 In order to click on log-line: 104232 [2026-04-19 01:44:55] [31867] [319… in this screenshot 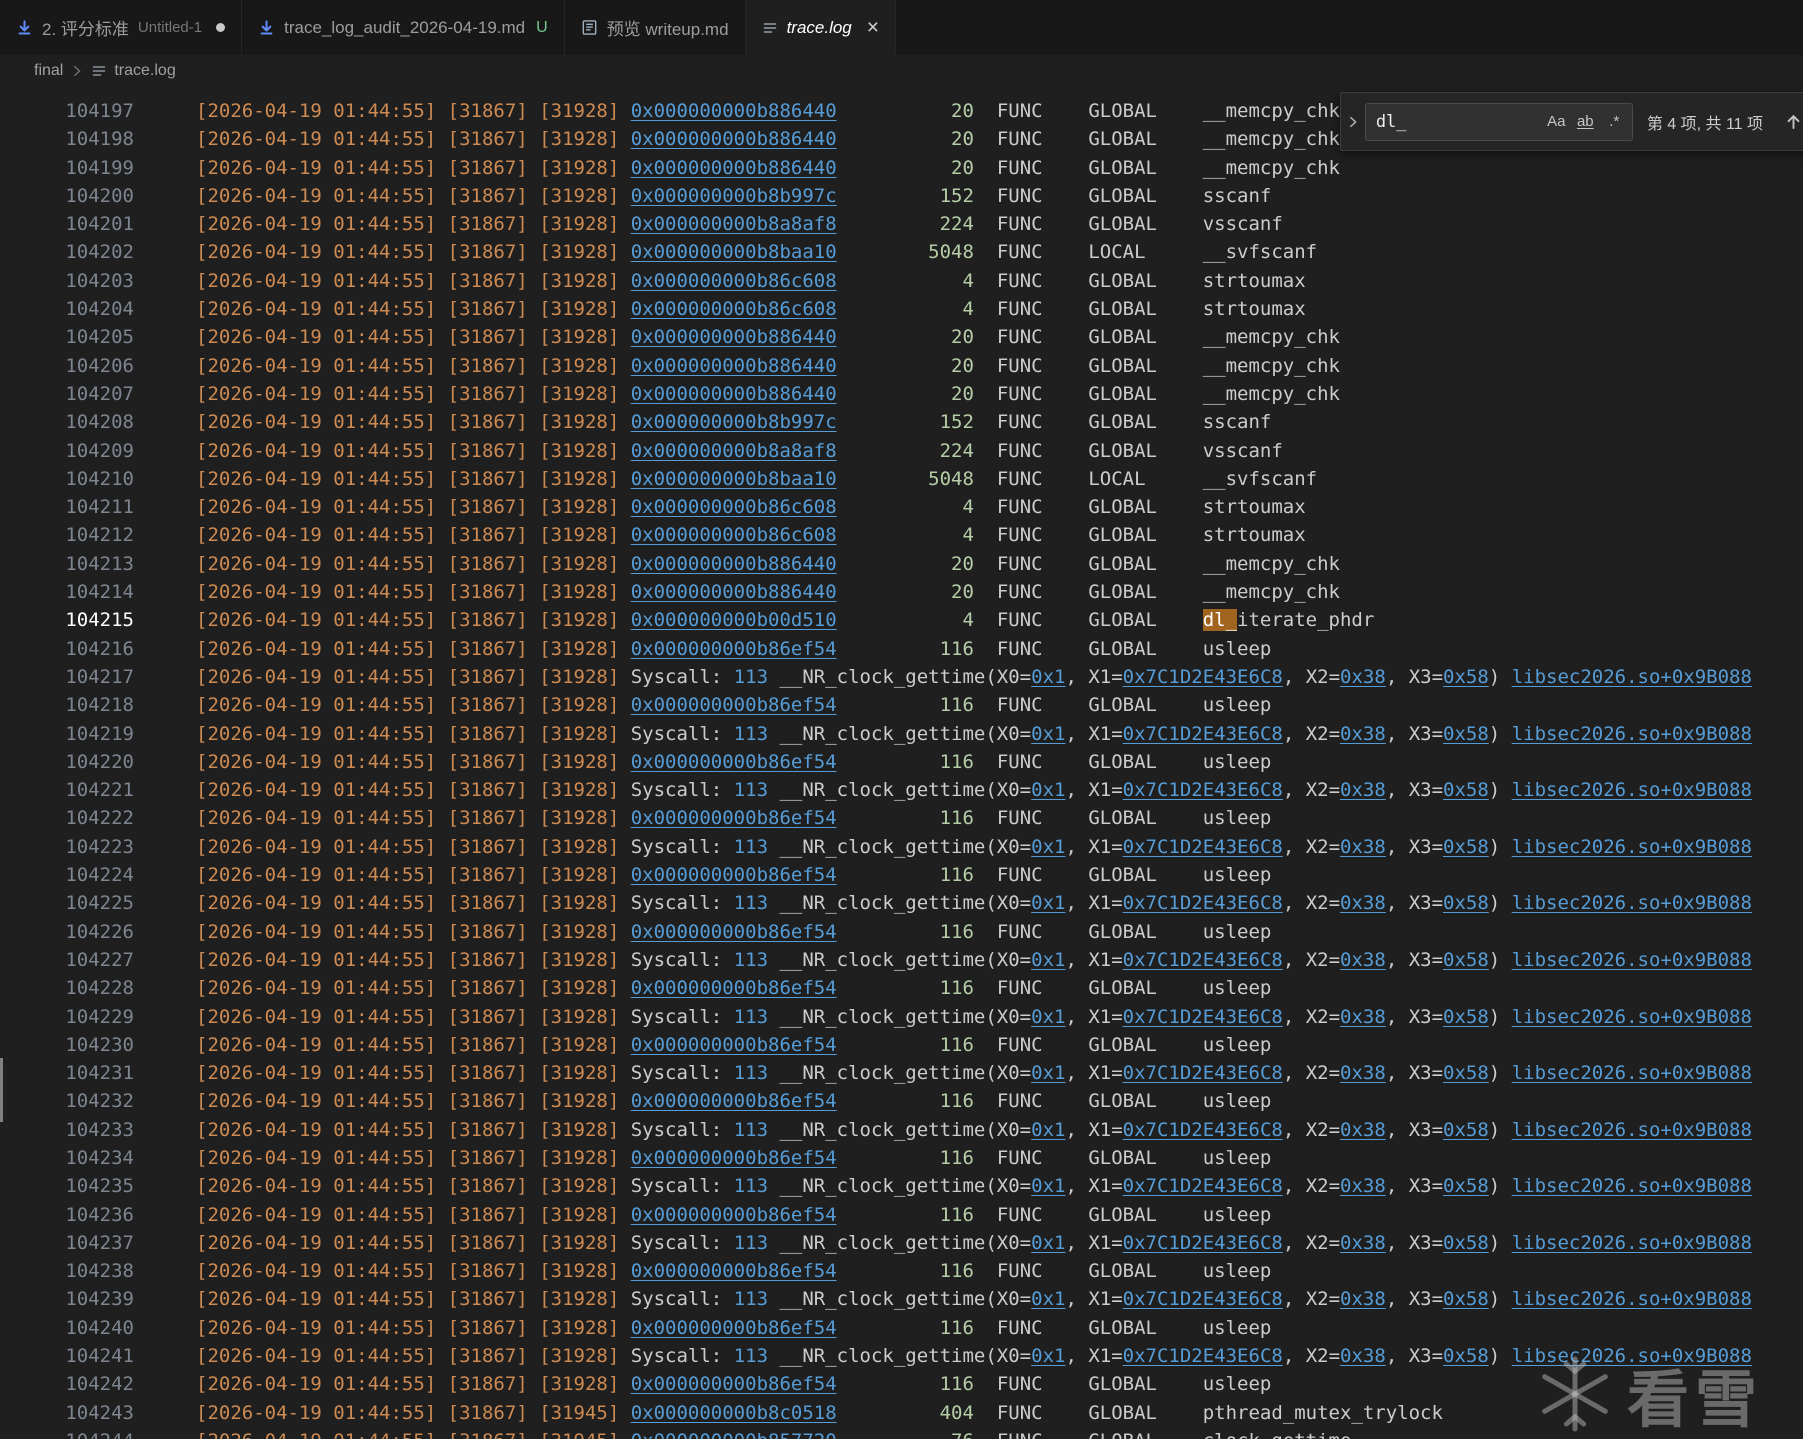, I will do `click(901, 1101)`.